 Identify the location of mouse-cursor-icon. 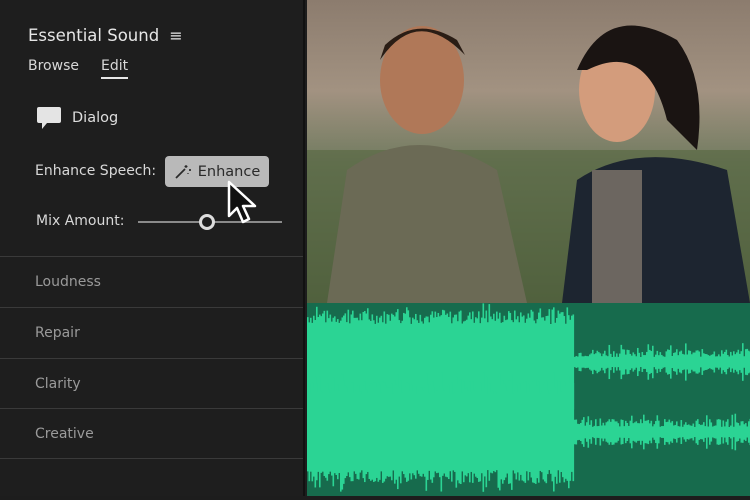
(243, 203).